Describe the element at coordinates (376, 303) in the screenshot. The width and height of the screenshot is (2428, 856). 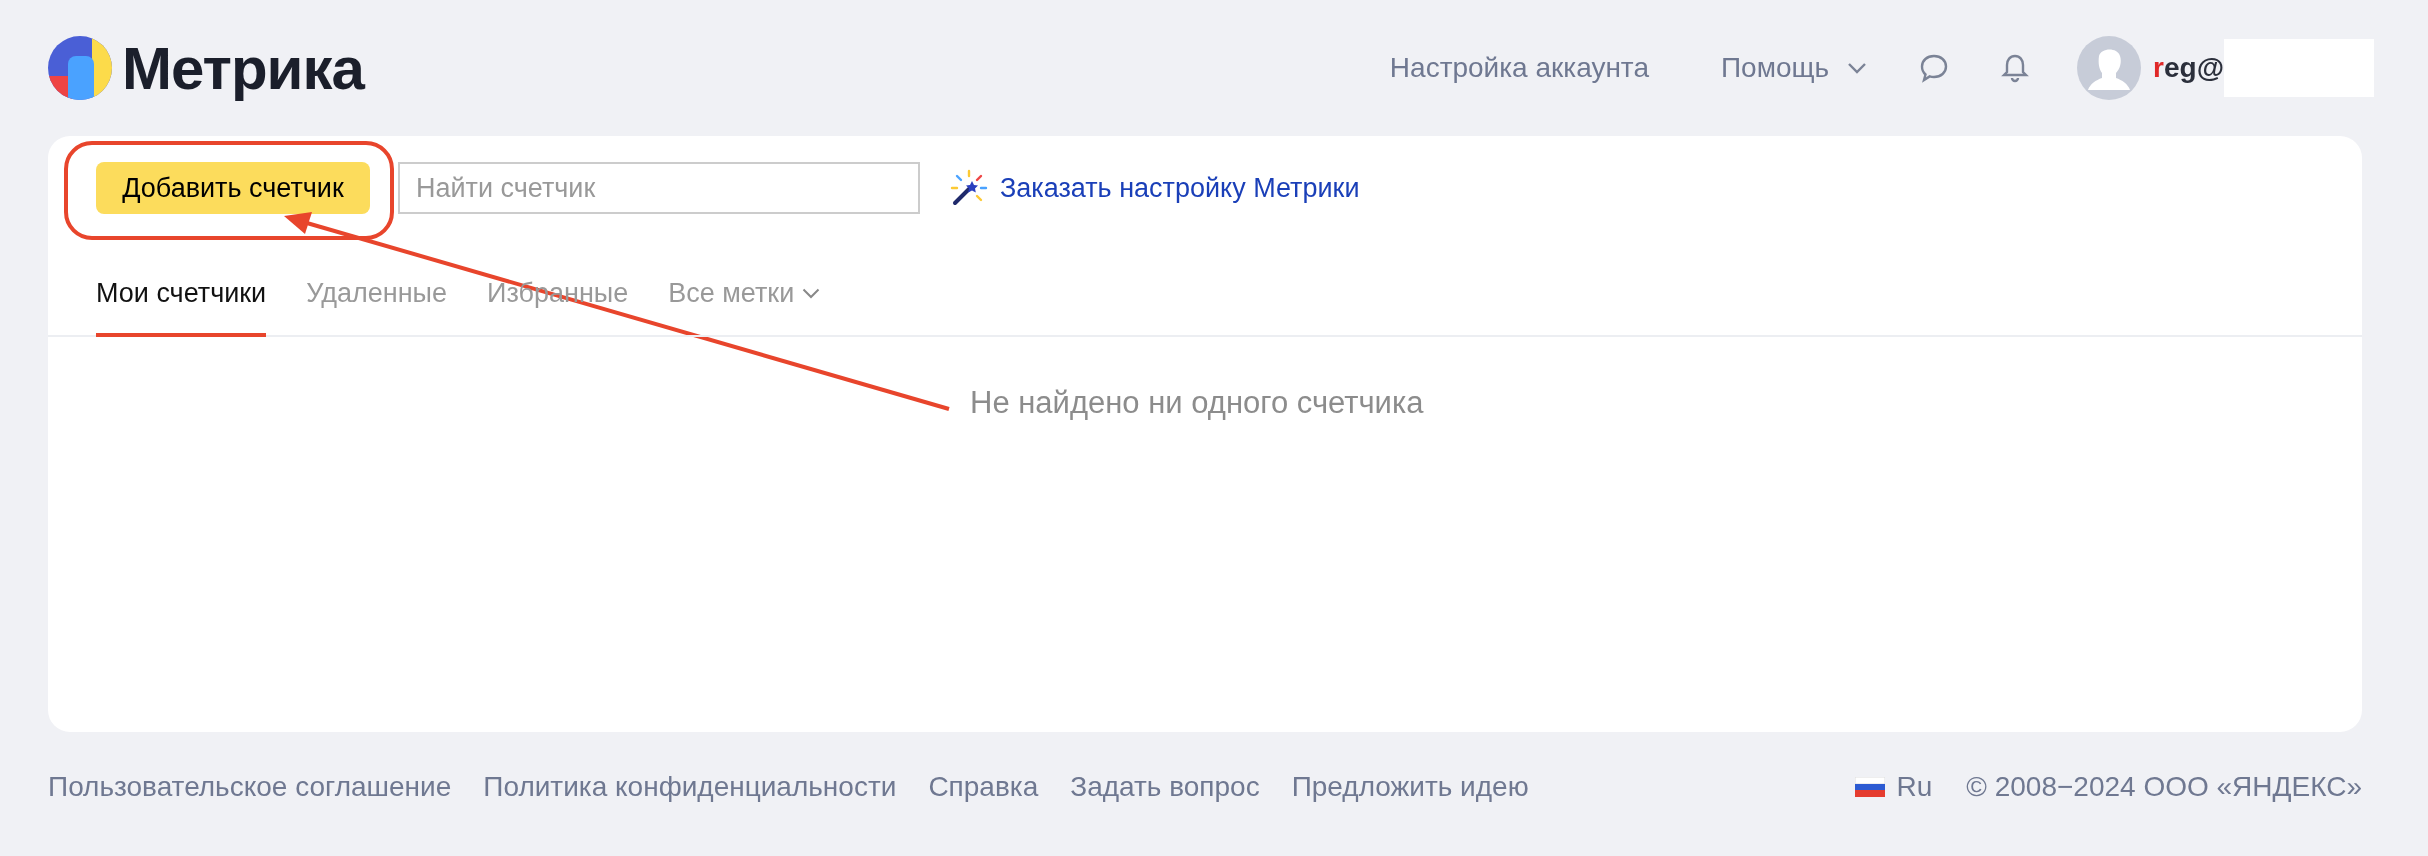
I see `tab: Удаленные` at that location.